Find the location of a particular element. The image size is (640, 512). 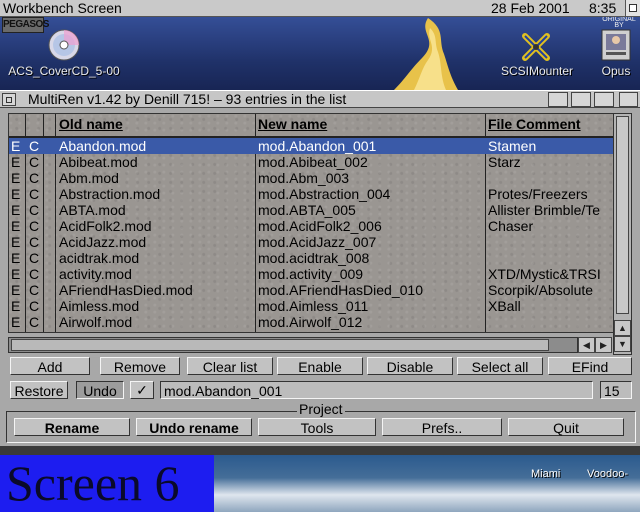

table-row: E C AcidFolk2.mod mod.AcidFolk2_006 Chaser is located at coordinates (311, 226).